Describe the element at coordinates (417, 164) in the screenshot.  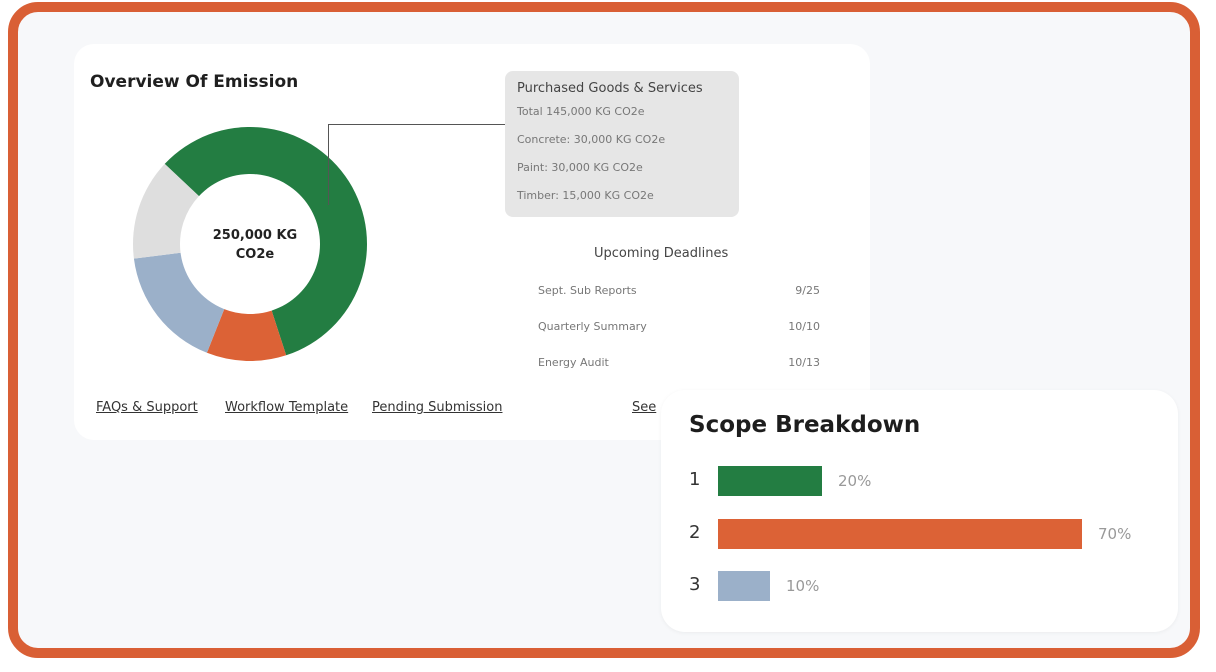
I see `tooltip-leader-line` at that location.